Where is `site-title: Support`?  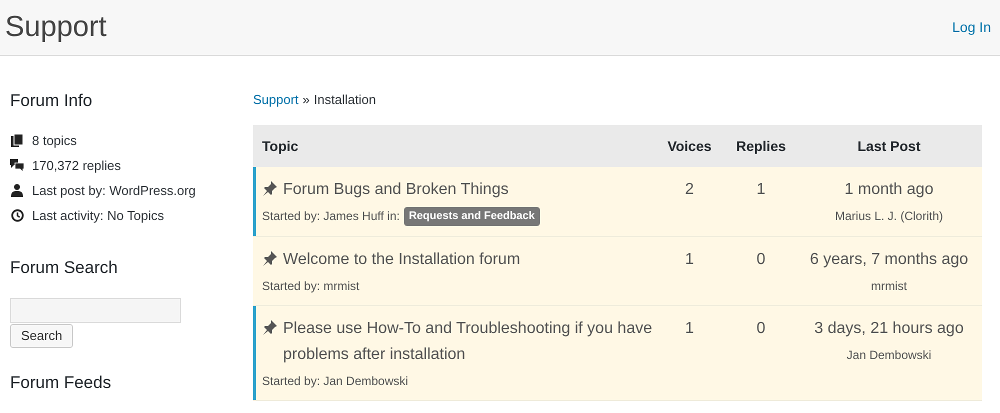 site-title: Support is located at coordinates (56, 27).